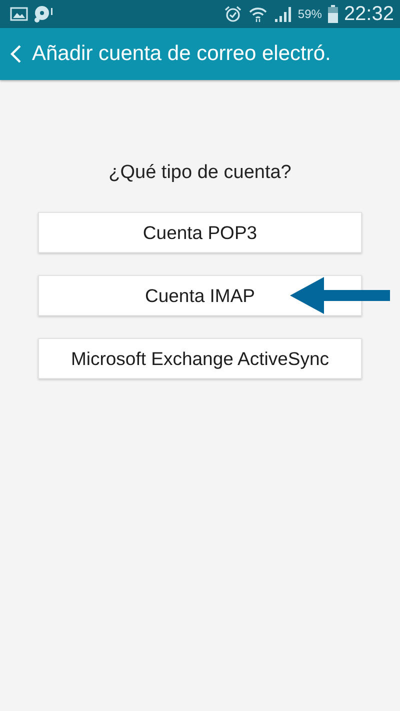 This screenshot has height=711, width=400. Describe the element at coordinates (200, 173) in the screenshot. I see `question-text: ¿Qué tipo de cuenta?` at that location.